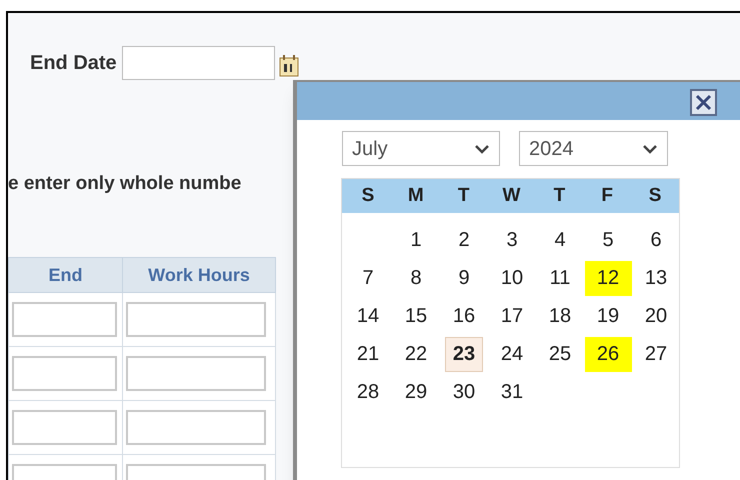 The width and height of the screenshot is (740, 480). What do you see at coordinates (512, 316) in the screenshot?
I see `day-cell: 17` at bounding box center [512, 316].